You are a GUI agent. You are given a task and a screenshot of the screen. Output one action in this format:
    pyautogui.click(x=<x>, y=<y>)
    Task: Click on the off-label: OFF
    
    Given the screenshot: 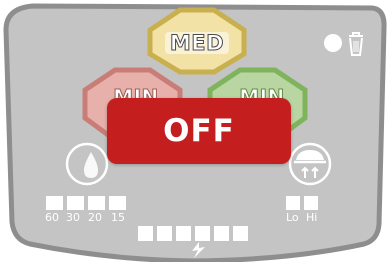 What is the action you would take?
    pyautogui.click(x=199, y=131)
    